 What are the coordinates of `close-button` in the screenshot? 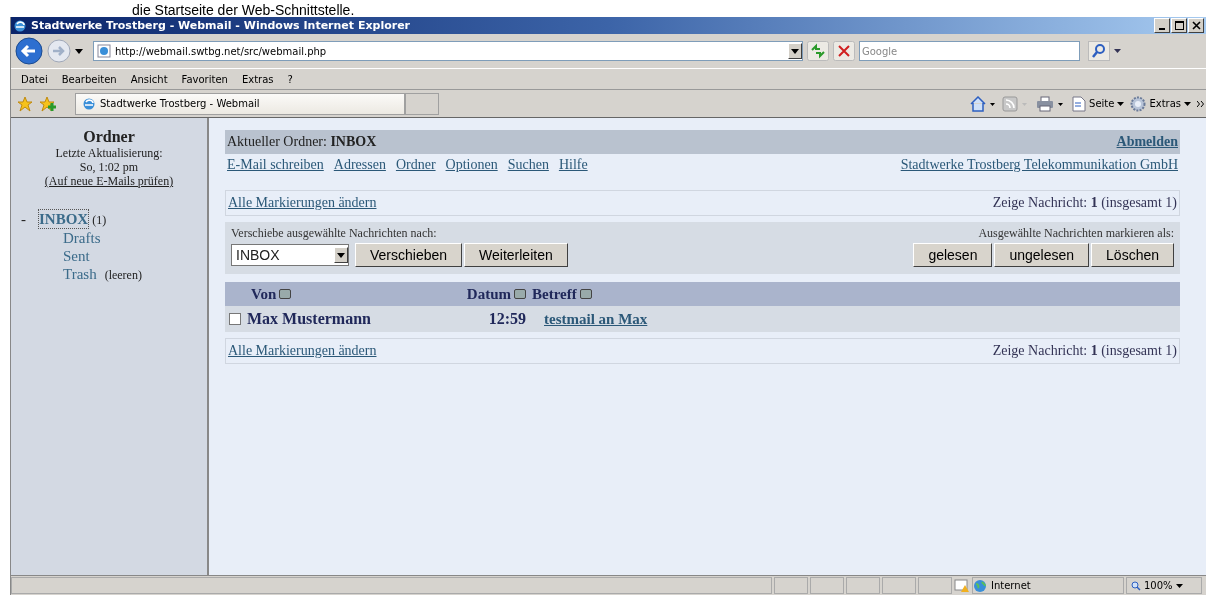 It's located at (1196, 25).